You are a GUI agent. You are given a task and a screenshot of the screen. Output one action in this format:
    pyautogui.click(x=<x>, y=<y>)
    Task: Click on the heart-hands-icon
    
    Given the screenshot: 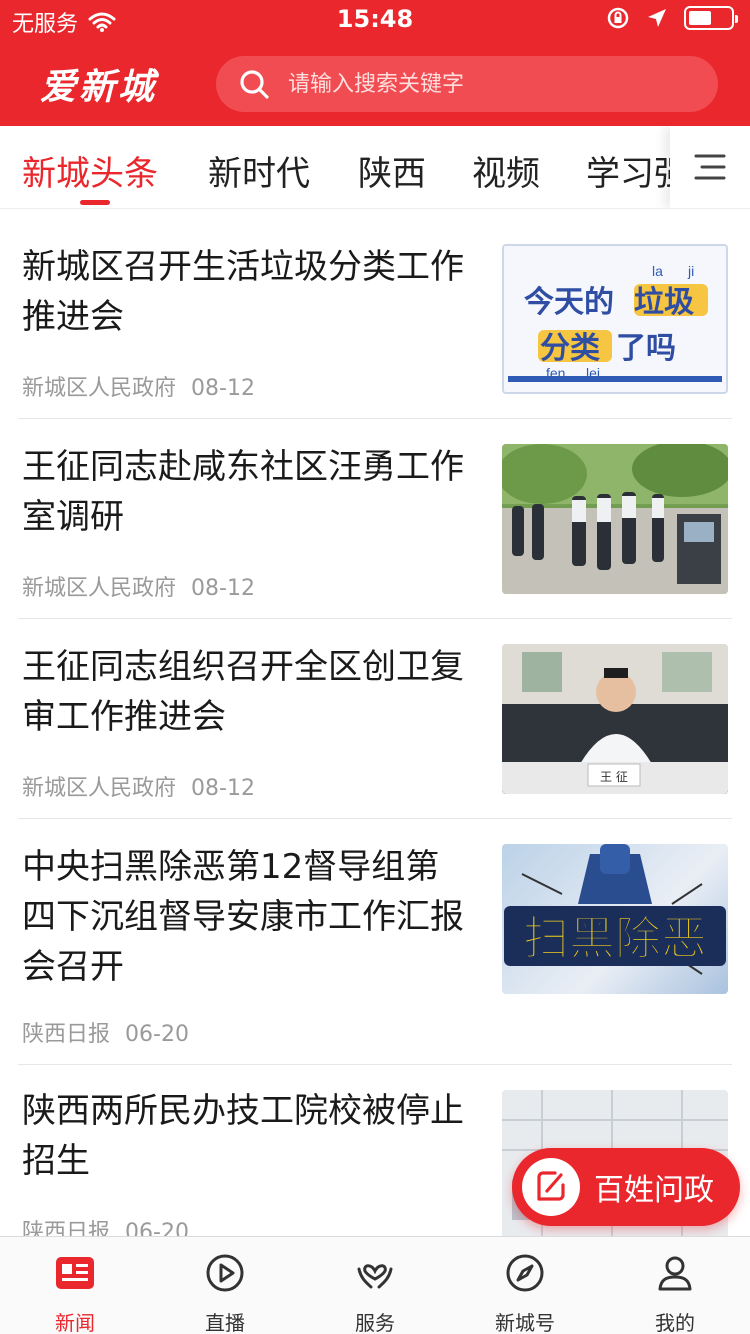 What is the action you would take?
    pyautogui.click(x=375, y=1276)
    